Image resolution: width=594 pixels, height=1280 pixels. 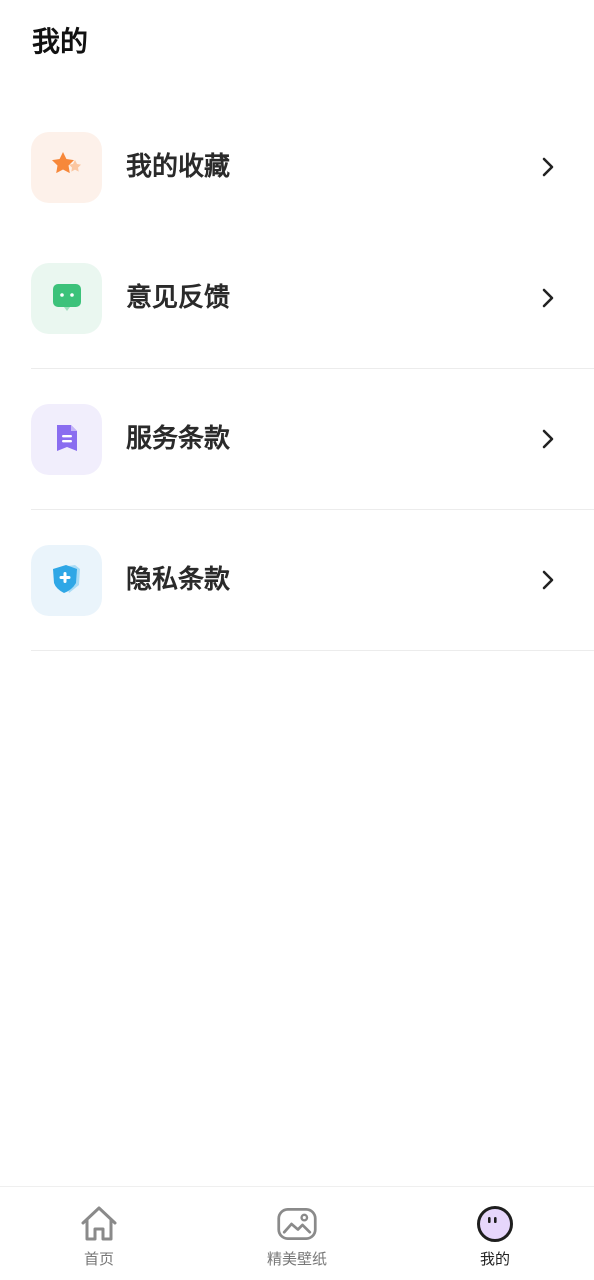 I want to click on menu-item-favorites: 我的收藏, so click(x=297, y=162).